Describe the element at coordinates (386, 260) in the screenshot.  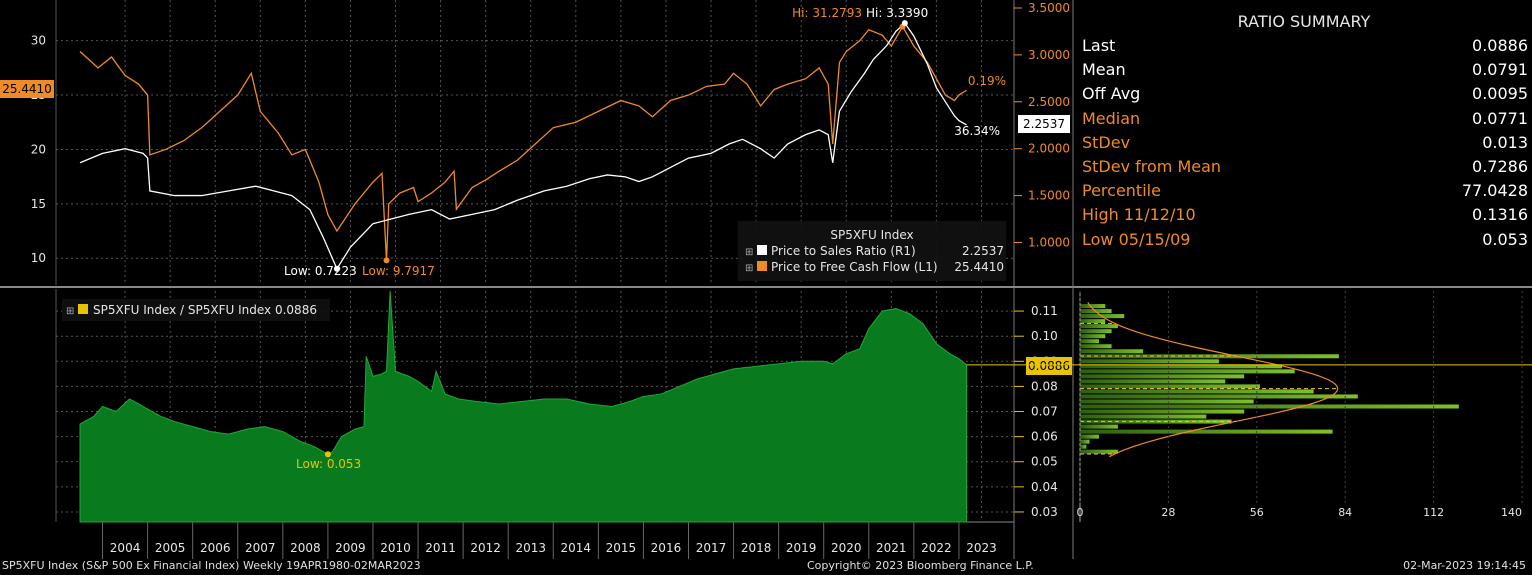
I see `fcf-low-marker` at that location.